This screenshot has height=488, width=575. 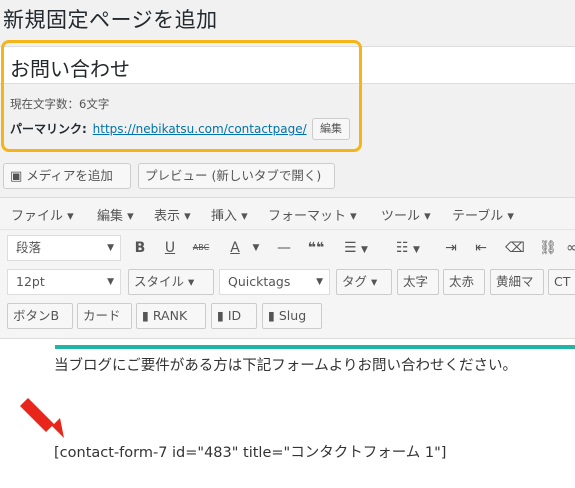 What do you see at coordinates (481, 248) in the screenshot?
I see `outdent-icon: ⇤` at bounding box center [481, 248].